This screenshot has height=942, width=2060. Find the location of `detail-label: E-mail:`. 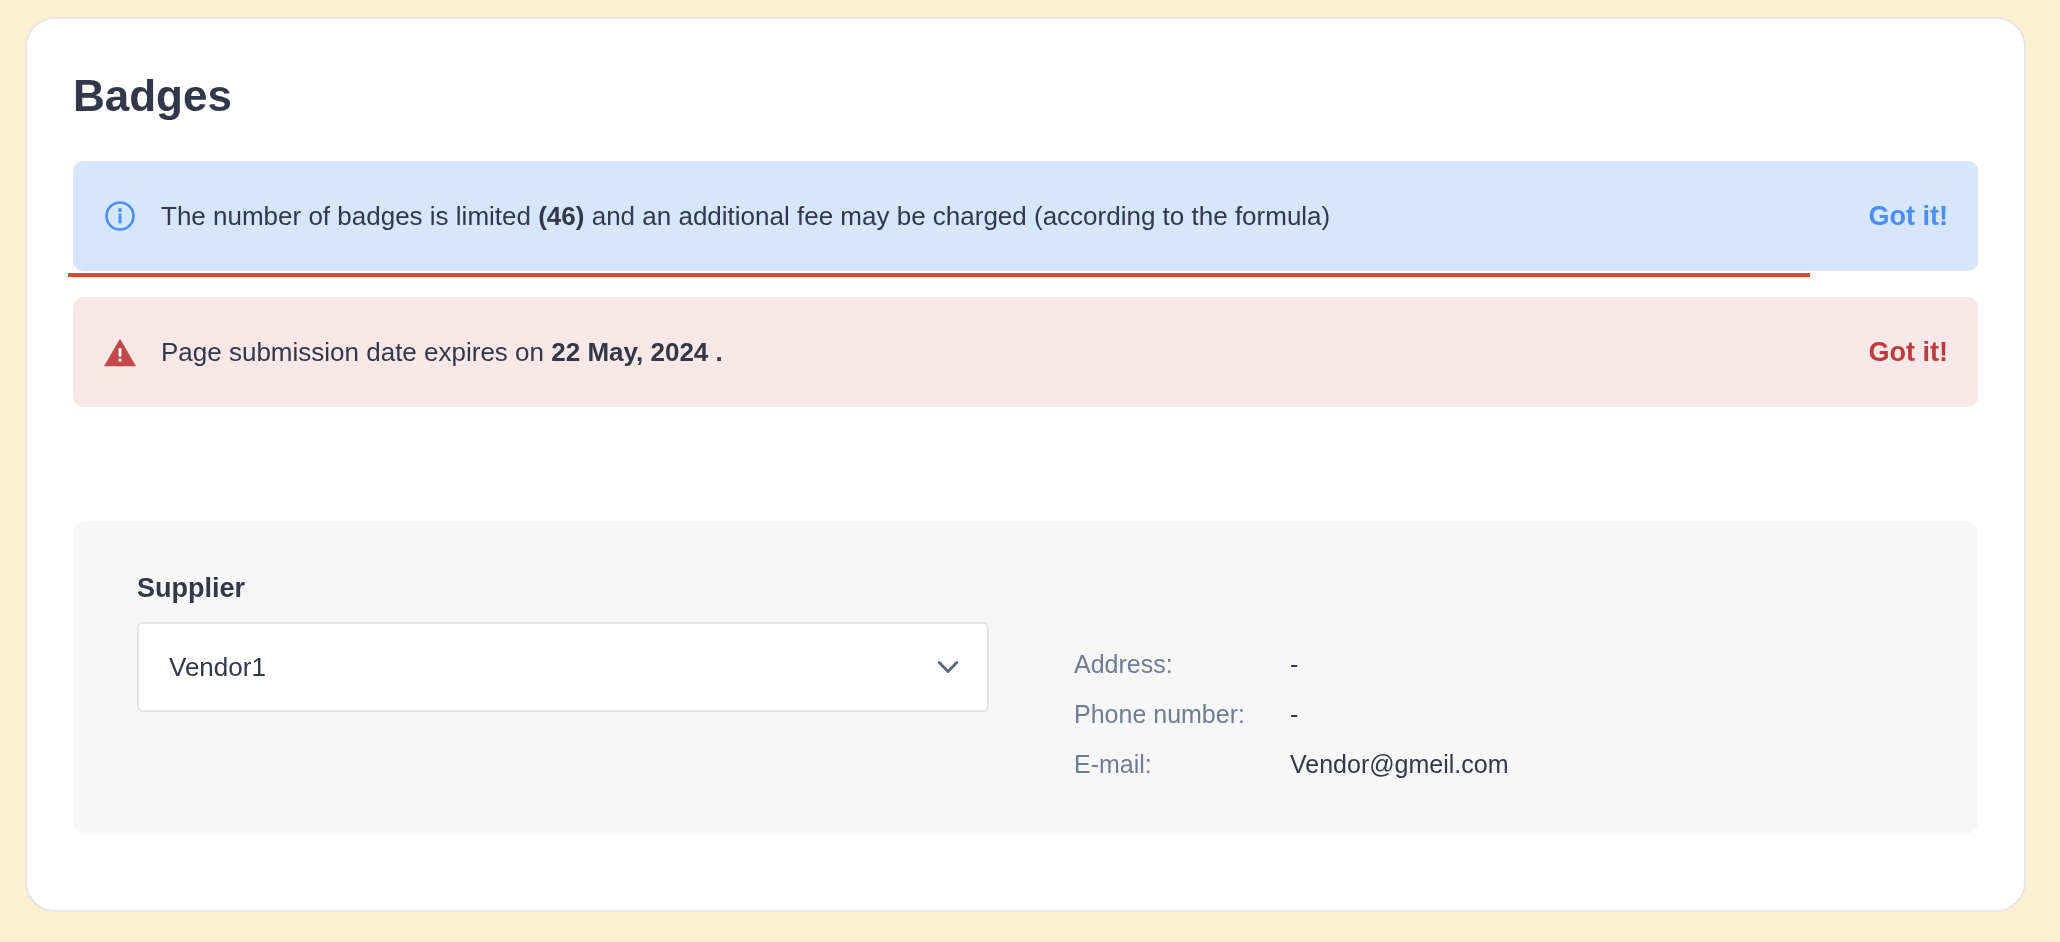

detail-label: E-mail: is located at coordinates (1113, 764).